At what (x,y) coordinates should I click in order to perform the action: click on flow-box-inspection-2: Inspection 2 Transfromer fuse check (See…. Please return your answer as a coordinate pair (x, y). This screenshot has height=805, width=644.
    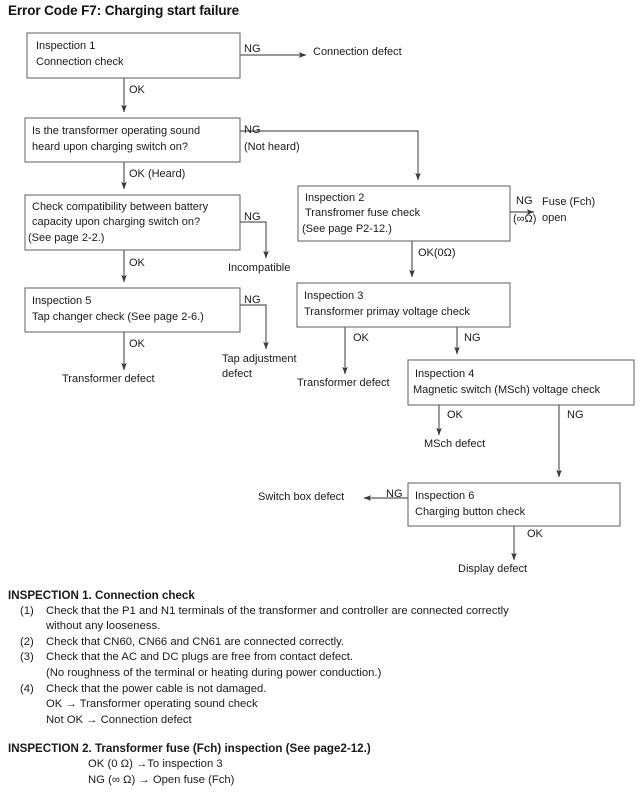
    Looking at the image, I should click on (404, 213).